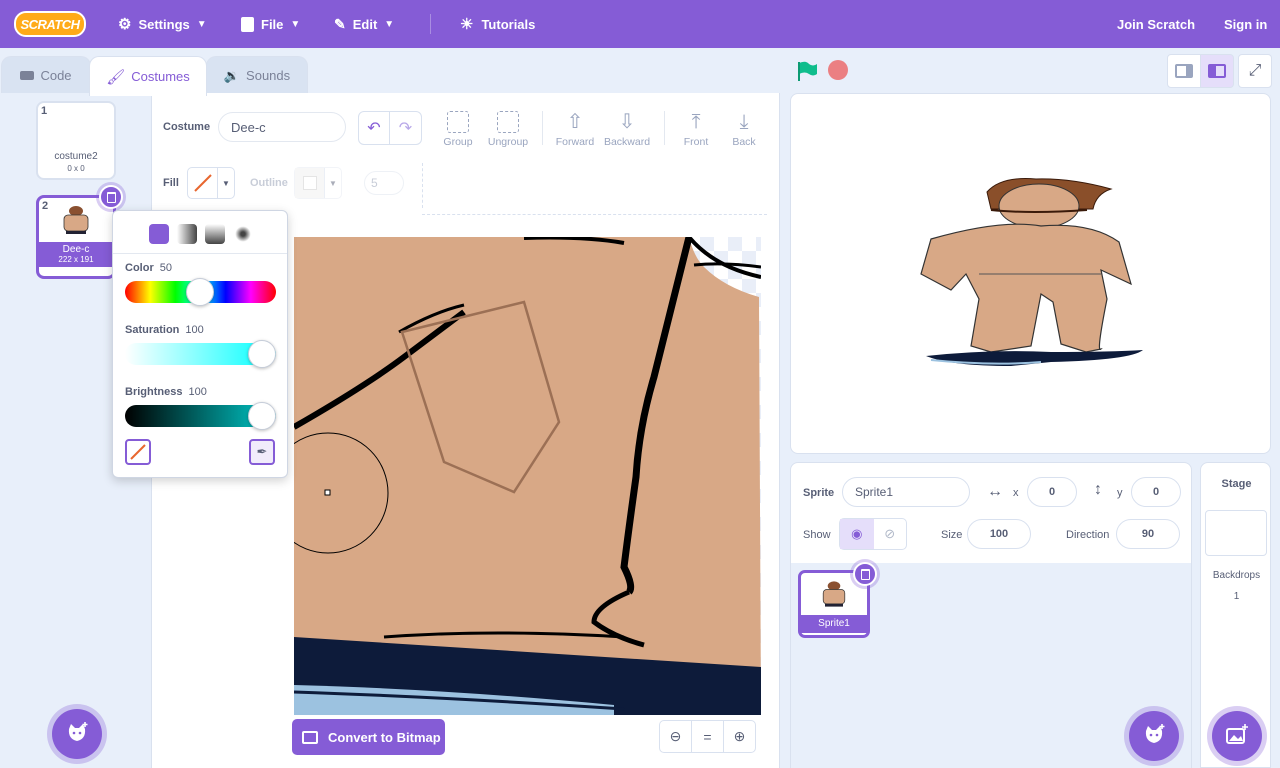  Describe the element at coordinates (262, 354) in the screenshot. I see `saturation-slider-handle` at that location.